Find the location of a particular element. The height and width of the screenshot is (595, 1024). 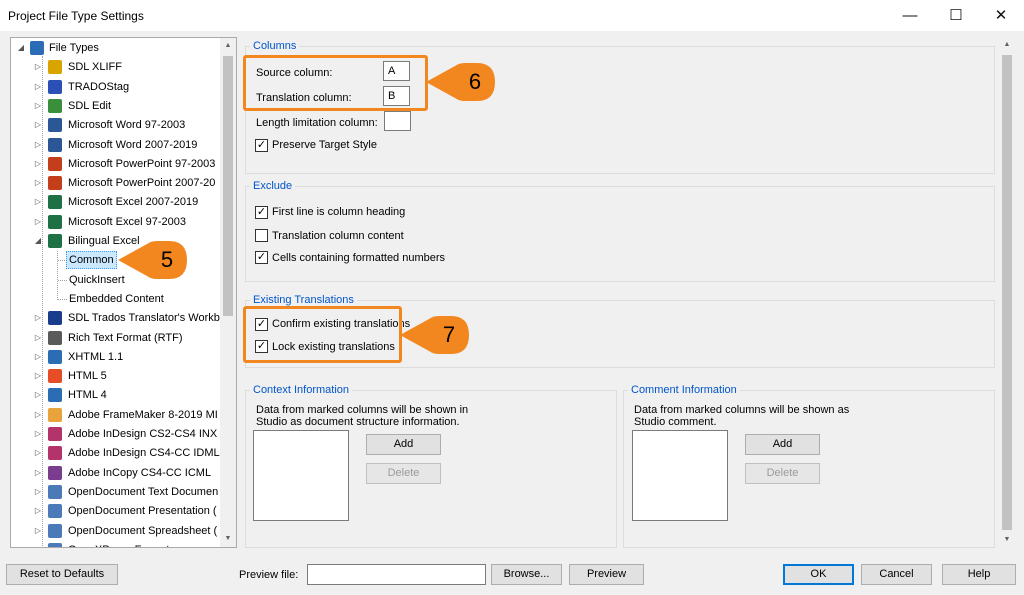

formatted-numbers-checkbox: ✓ is located at coordinates (261, 257).